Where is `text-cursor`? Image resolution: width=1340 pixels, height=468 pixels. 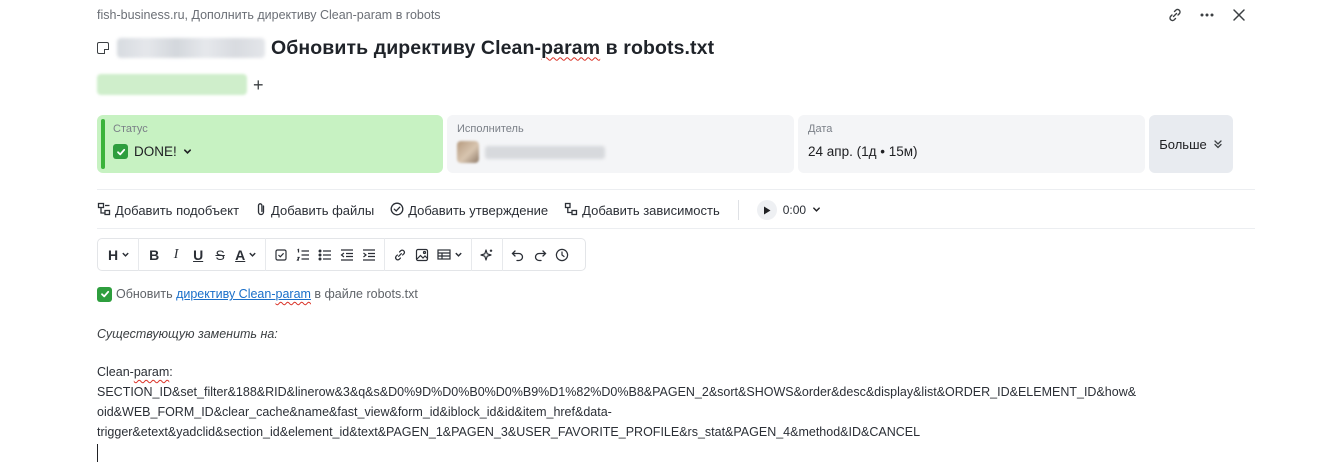 text-cursor is located at coordinates (97, 453).